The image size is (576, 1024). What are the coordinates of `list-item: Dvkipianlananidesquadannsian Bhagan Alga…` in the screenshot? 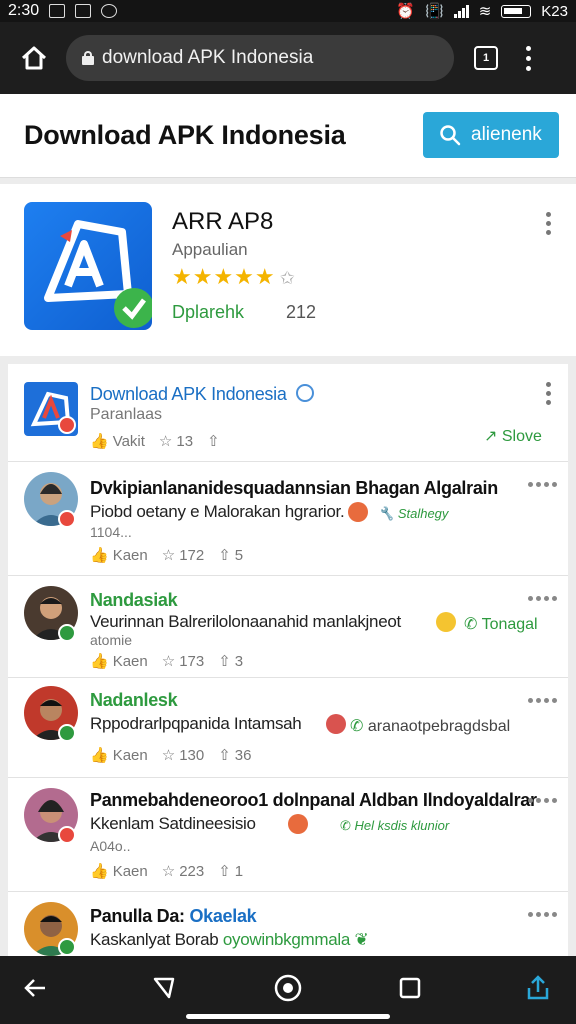 It's located at (288, 519).